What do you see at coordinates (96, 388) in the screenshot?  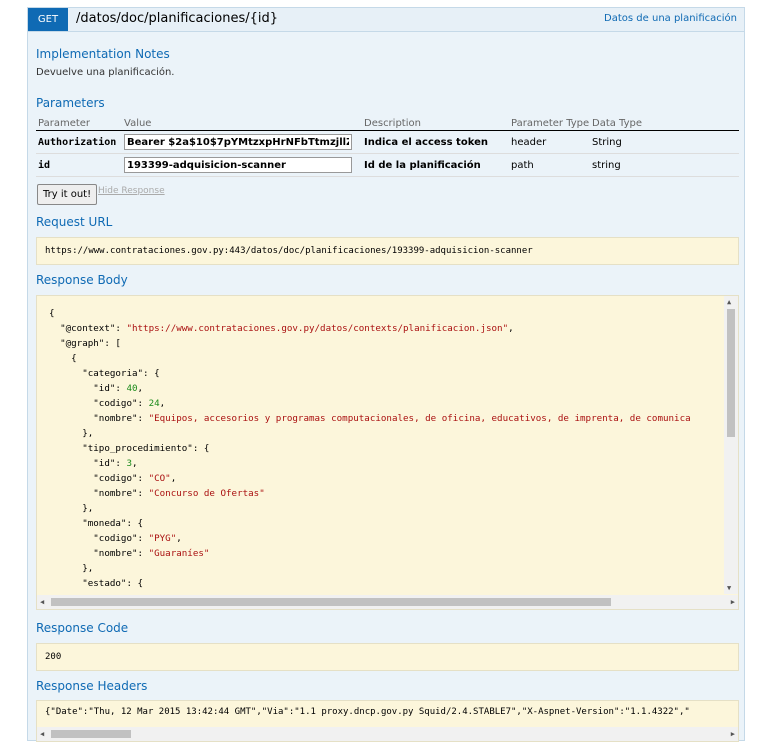 I see `code-line: "id": 40,` at bounding box center [96, 388].